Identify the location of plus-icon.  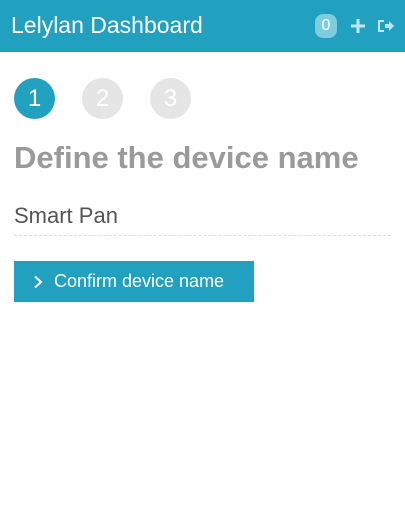
(358, 26).